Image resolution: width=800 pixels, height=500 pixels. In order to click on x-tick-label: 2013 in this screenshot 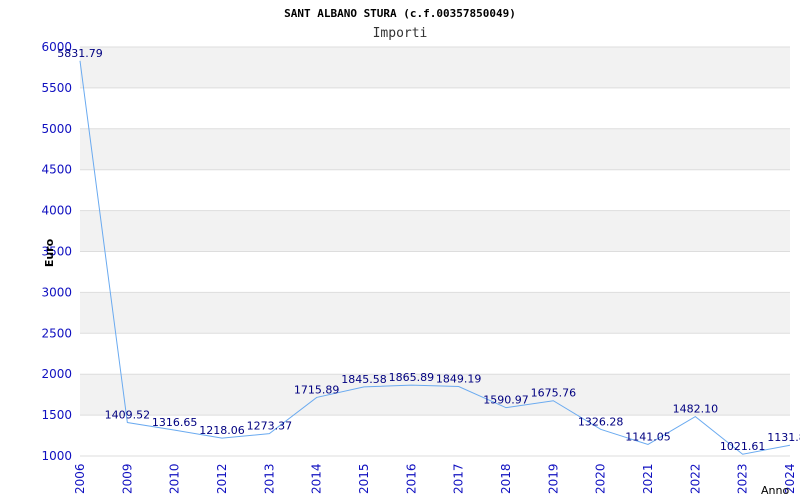, I will do `click(269, 478)`.